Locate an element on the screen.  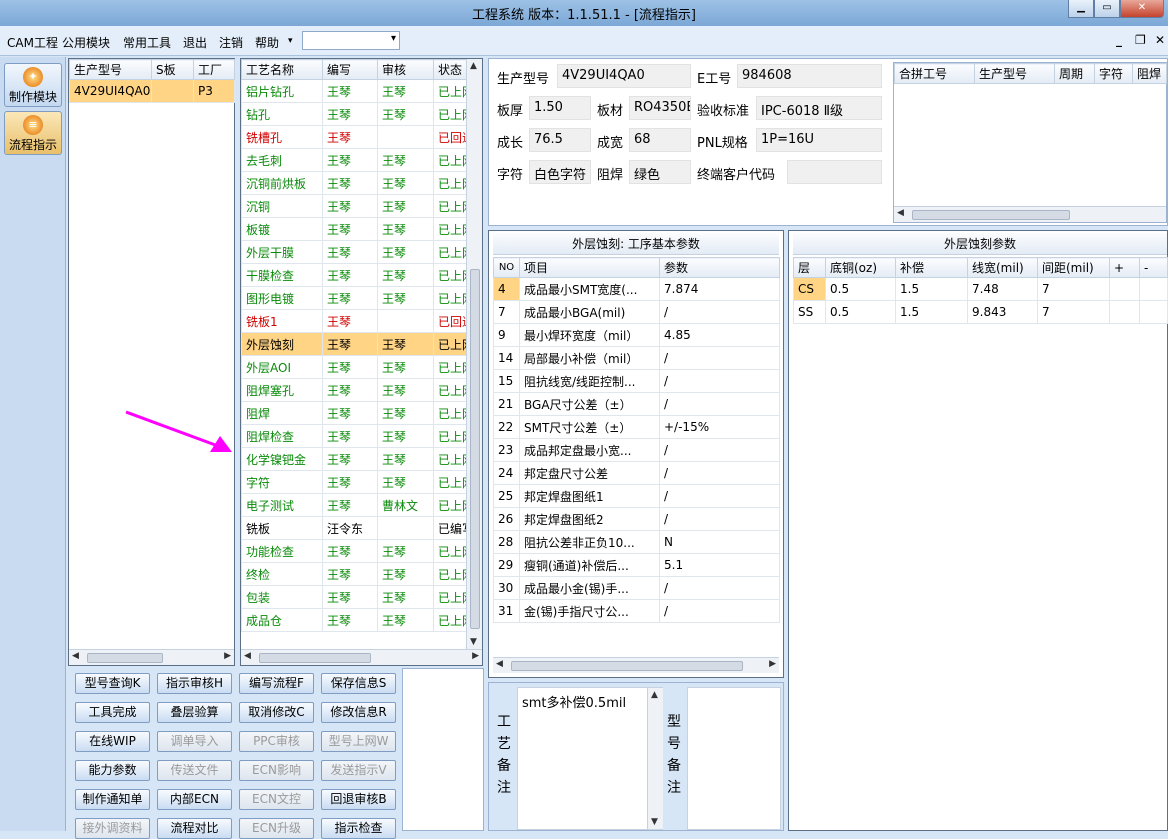
process-row: 功能检查王琴王琴已上网 is located at coordinates (354, 551).